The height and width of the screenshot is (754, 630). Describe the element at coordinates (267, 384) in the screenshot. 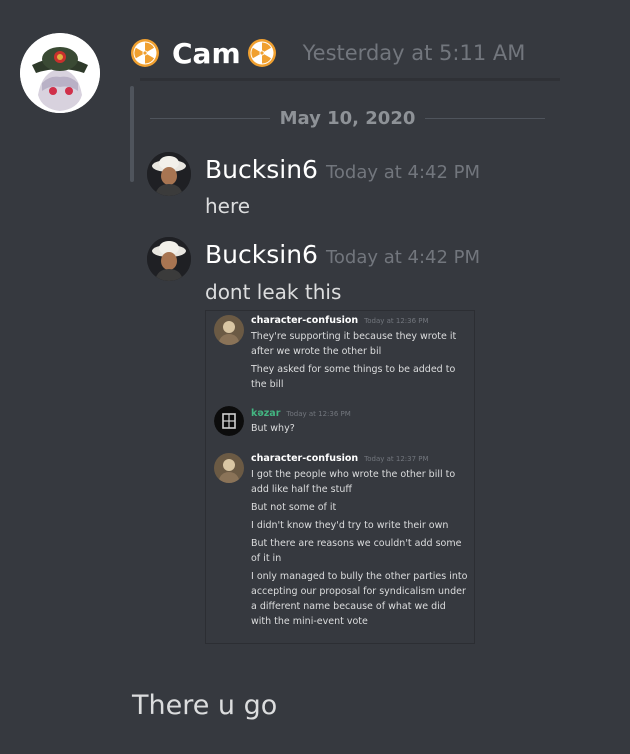

I see `inner-message-line: the bill` at that location.